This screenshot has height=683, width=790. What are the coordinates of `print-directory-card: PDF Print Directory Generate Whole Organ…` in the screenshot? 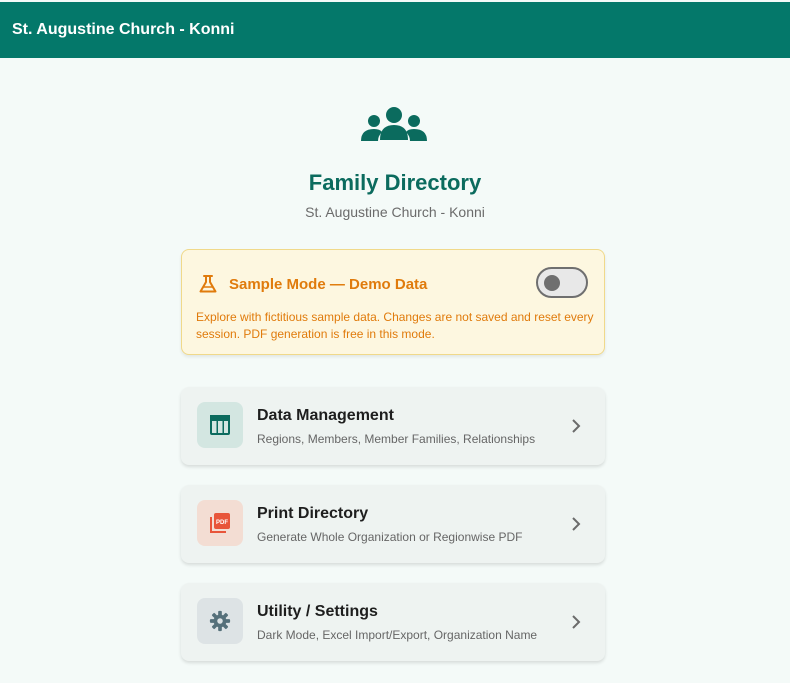 It's located at (393, 524).